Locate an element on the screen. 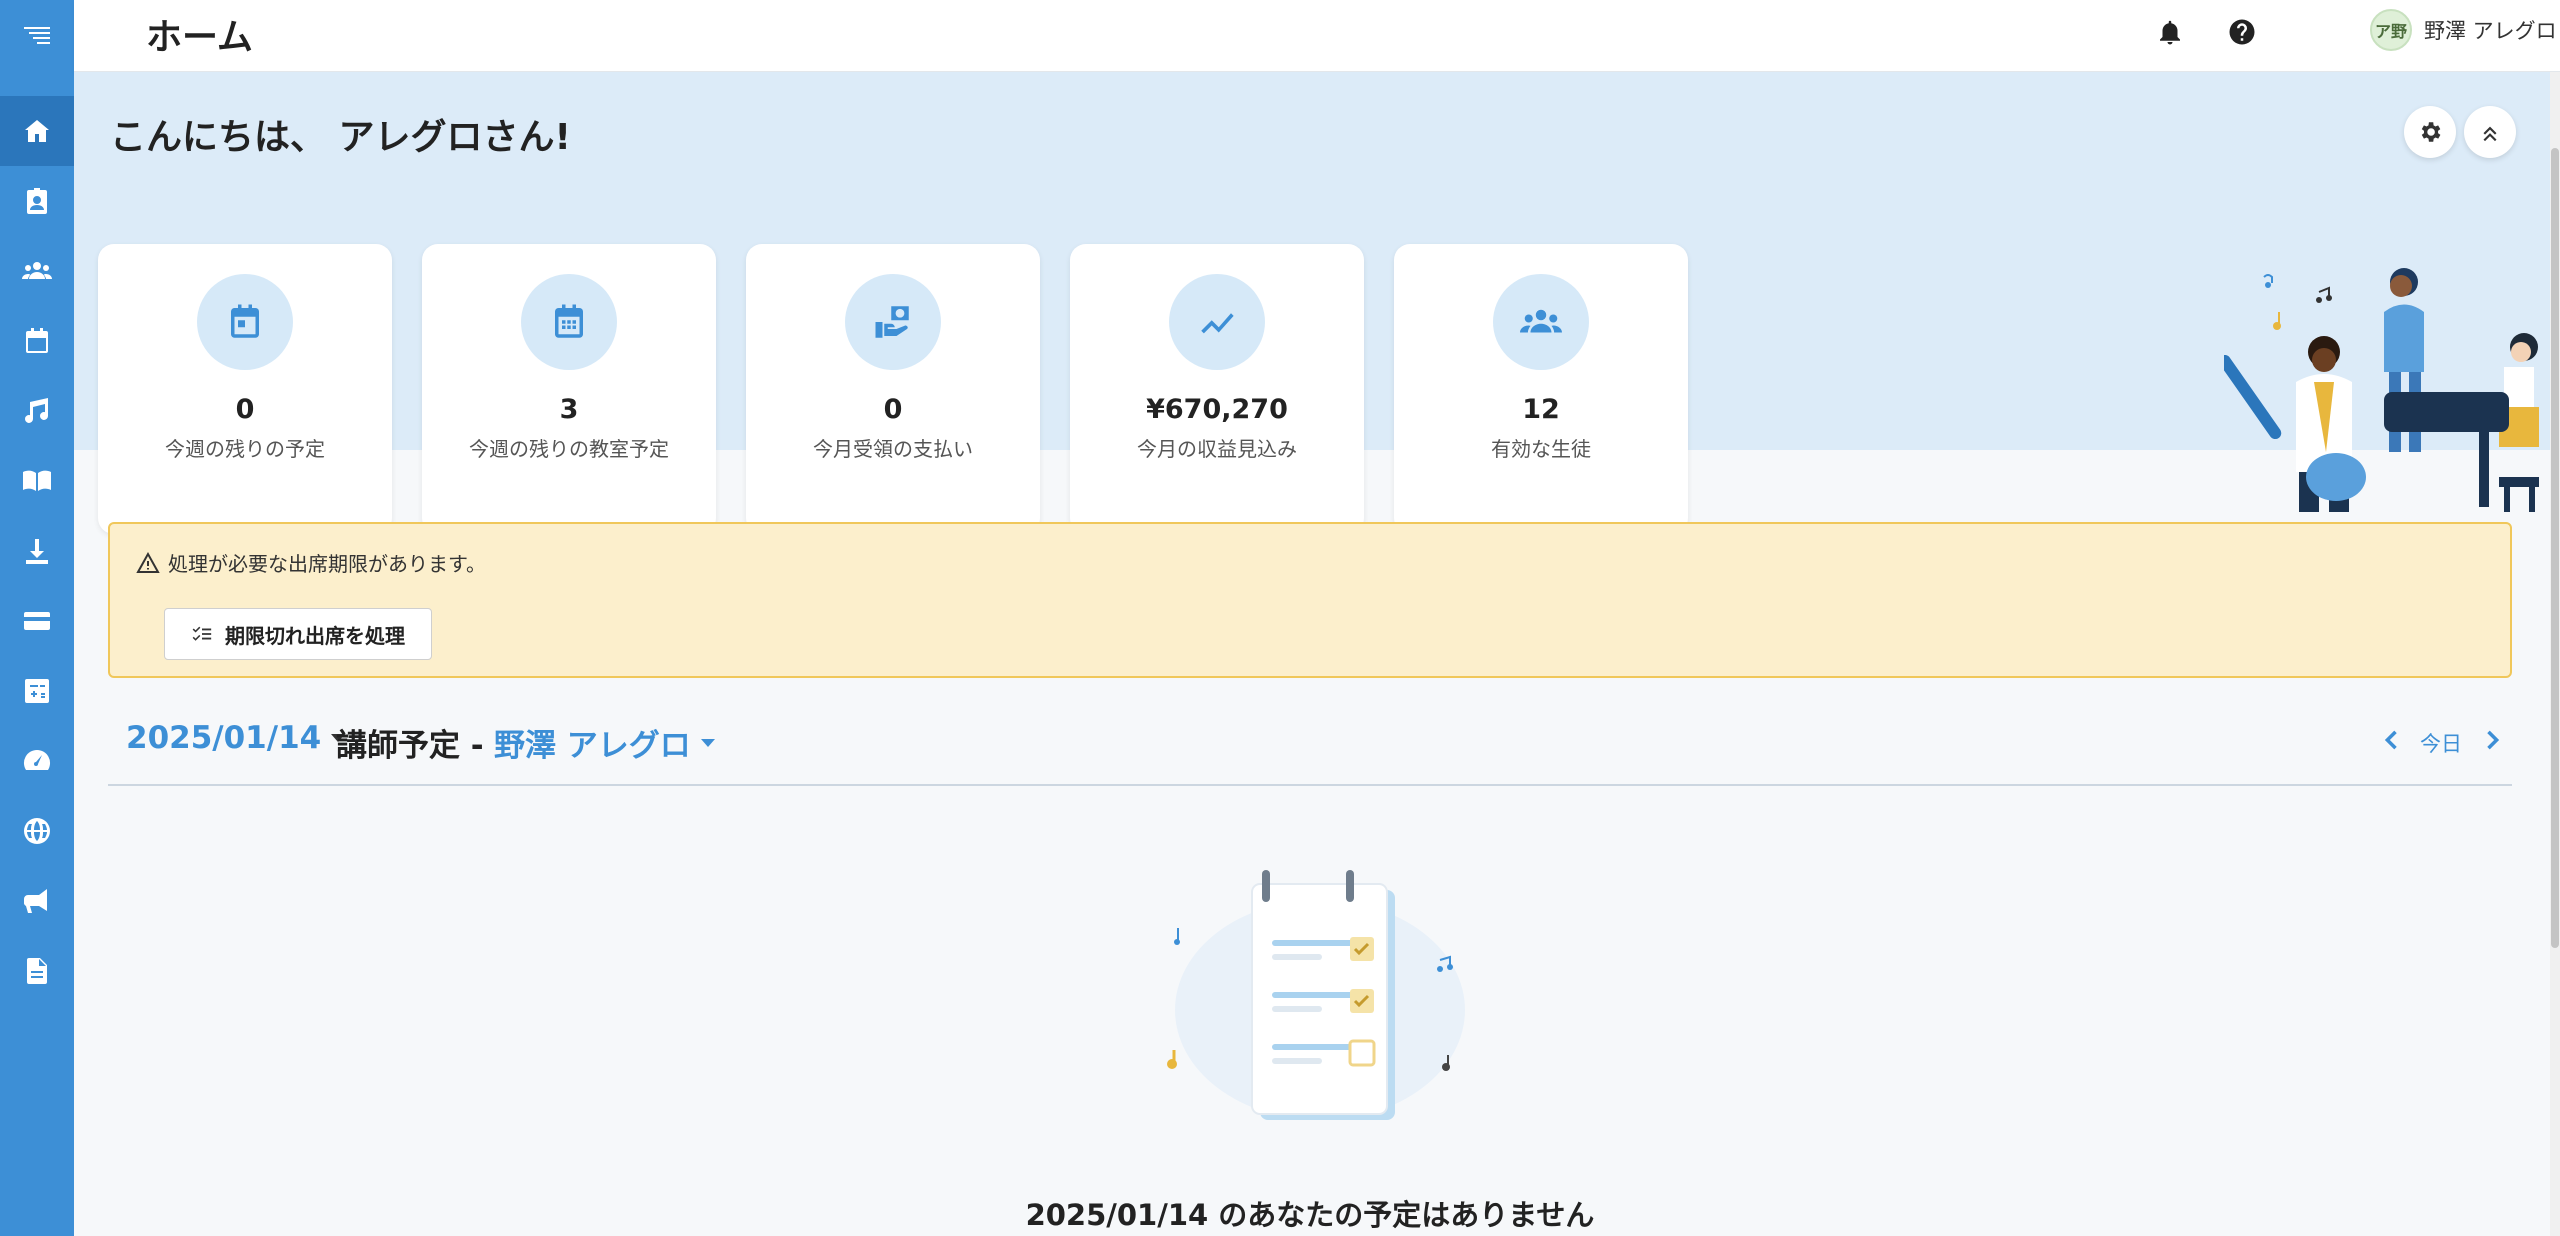 The height and width of the screenshot is (1236, 2560). checklist-icon is located at coordinates (202, 633).